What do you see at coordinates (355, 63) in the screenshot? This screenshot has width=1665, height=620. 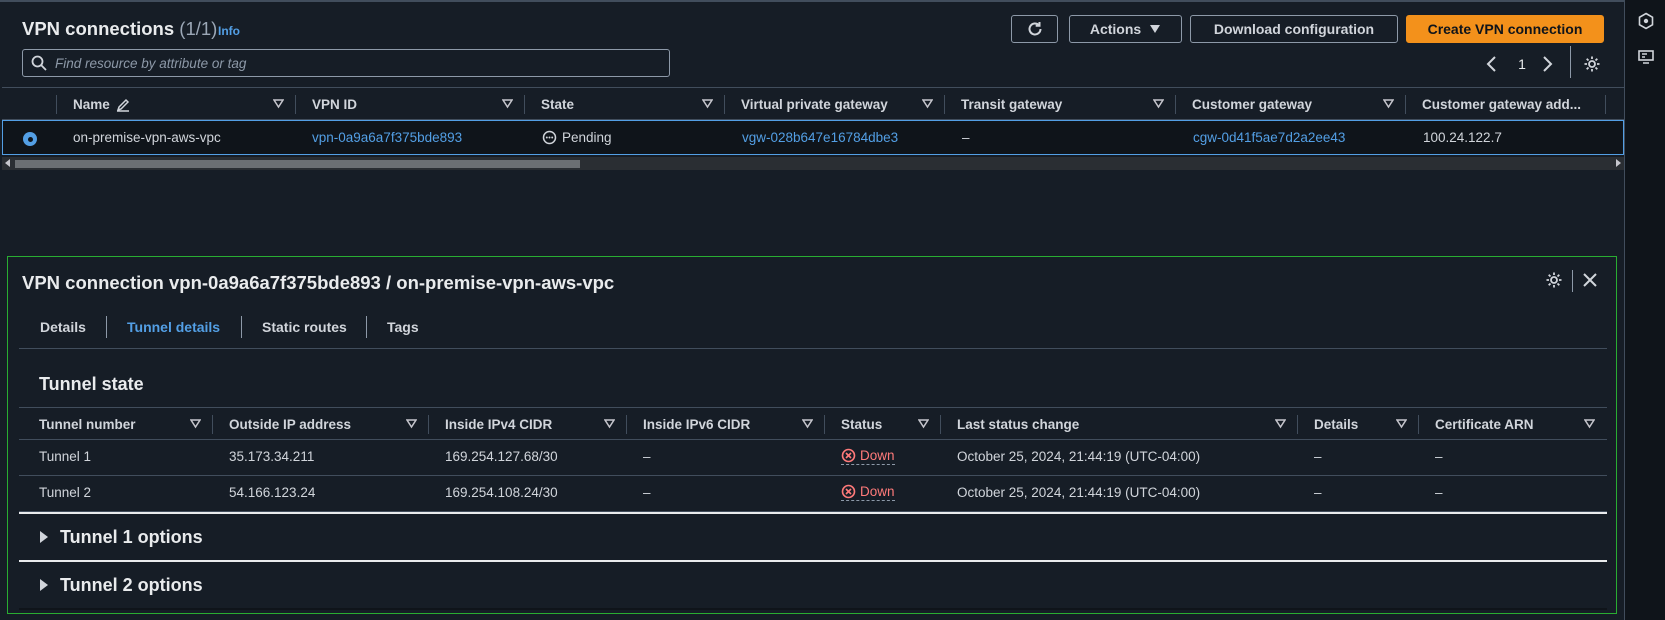 I see `search-input` at bounding box center [355, 63].